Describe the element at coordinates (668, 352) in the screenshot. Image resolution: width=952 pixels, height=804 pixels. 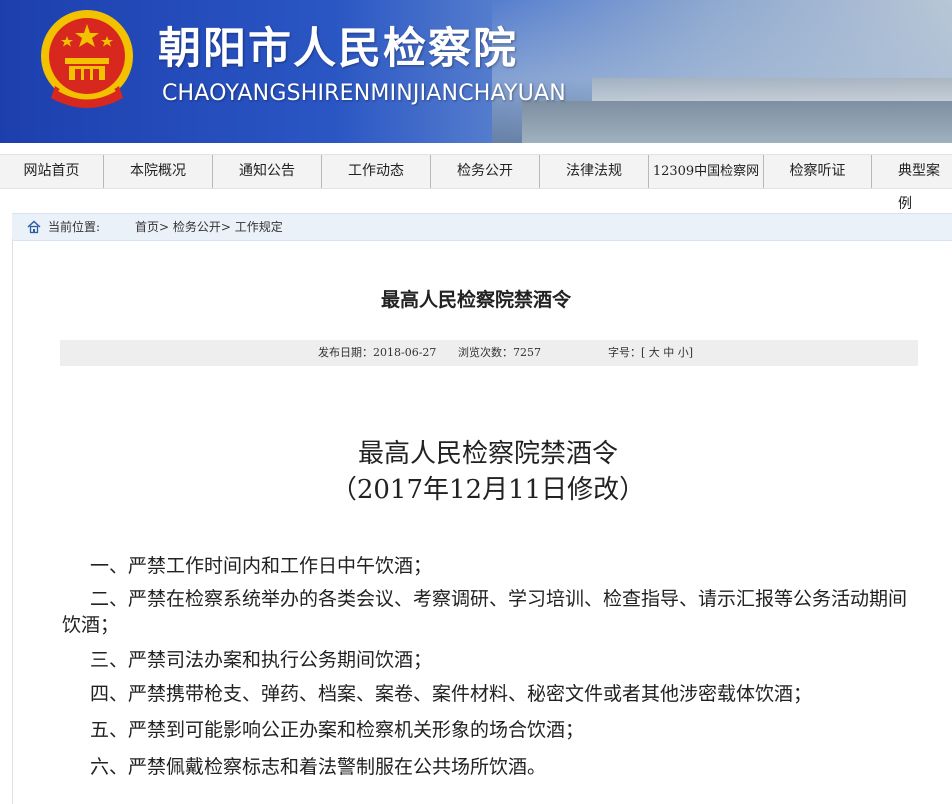
I see `font-size-medium-button: 中` at that location.